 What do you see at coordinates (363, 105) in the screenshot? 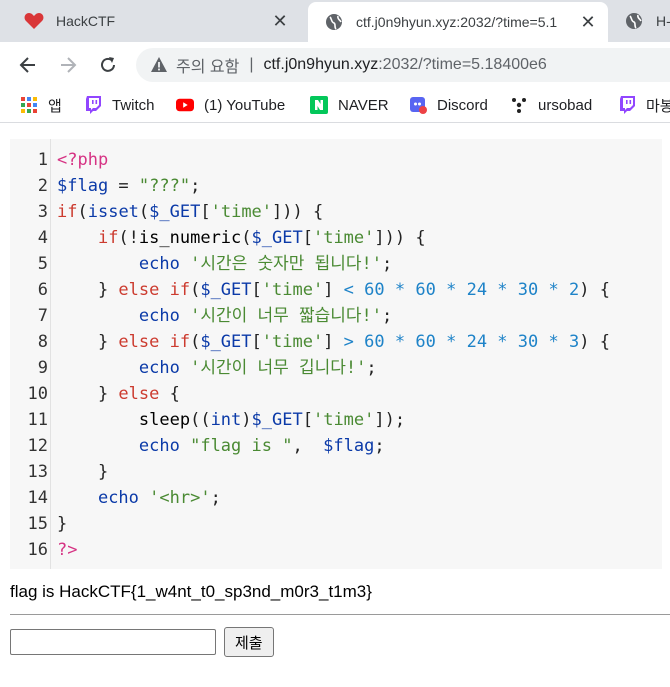
I see `bookmark-label: NAVER` at bounding box center [363, 105].